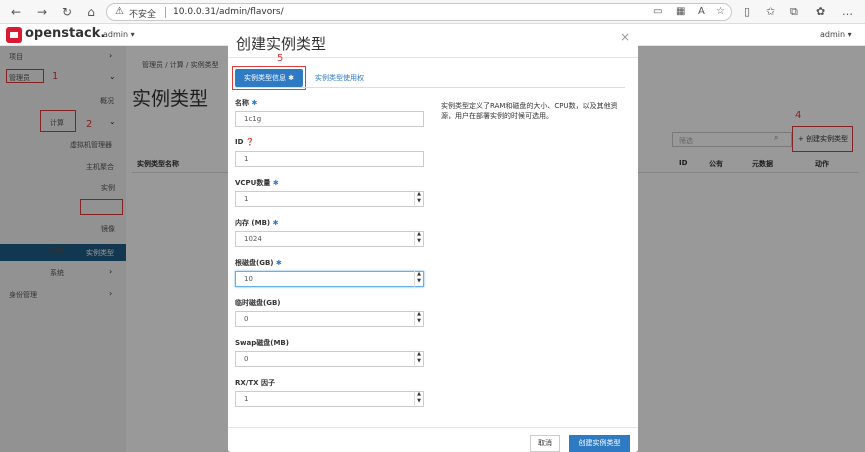 This screenshot has height=452, width=865. Describe the element at coordinates (281, 44) in the screenshot. I see `modal-title: 创建实例类型` at that location.